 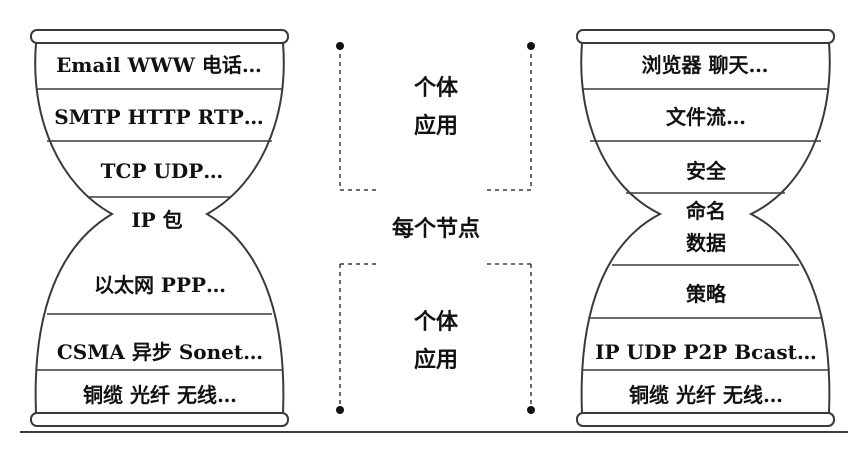 What do you see at coordinates (436, 360) in the screenshot?
I see `bottom-center-label-line2: 应用` at bounding box center [436, 360].